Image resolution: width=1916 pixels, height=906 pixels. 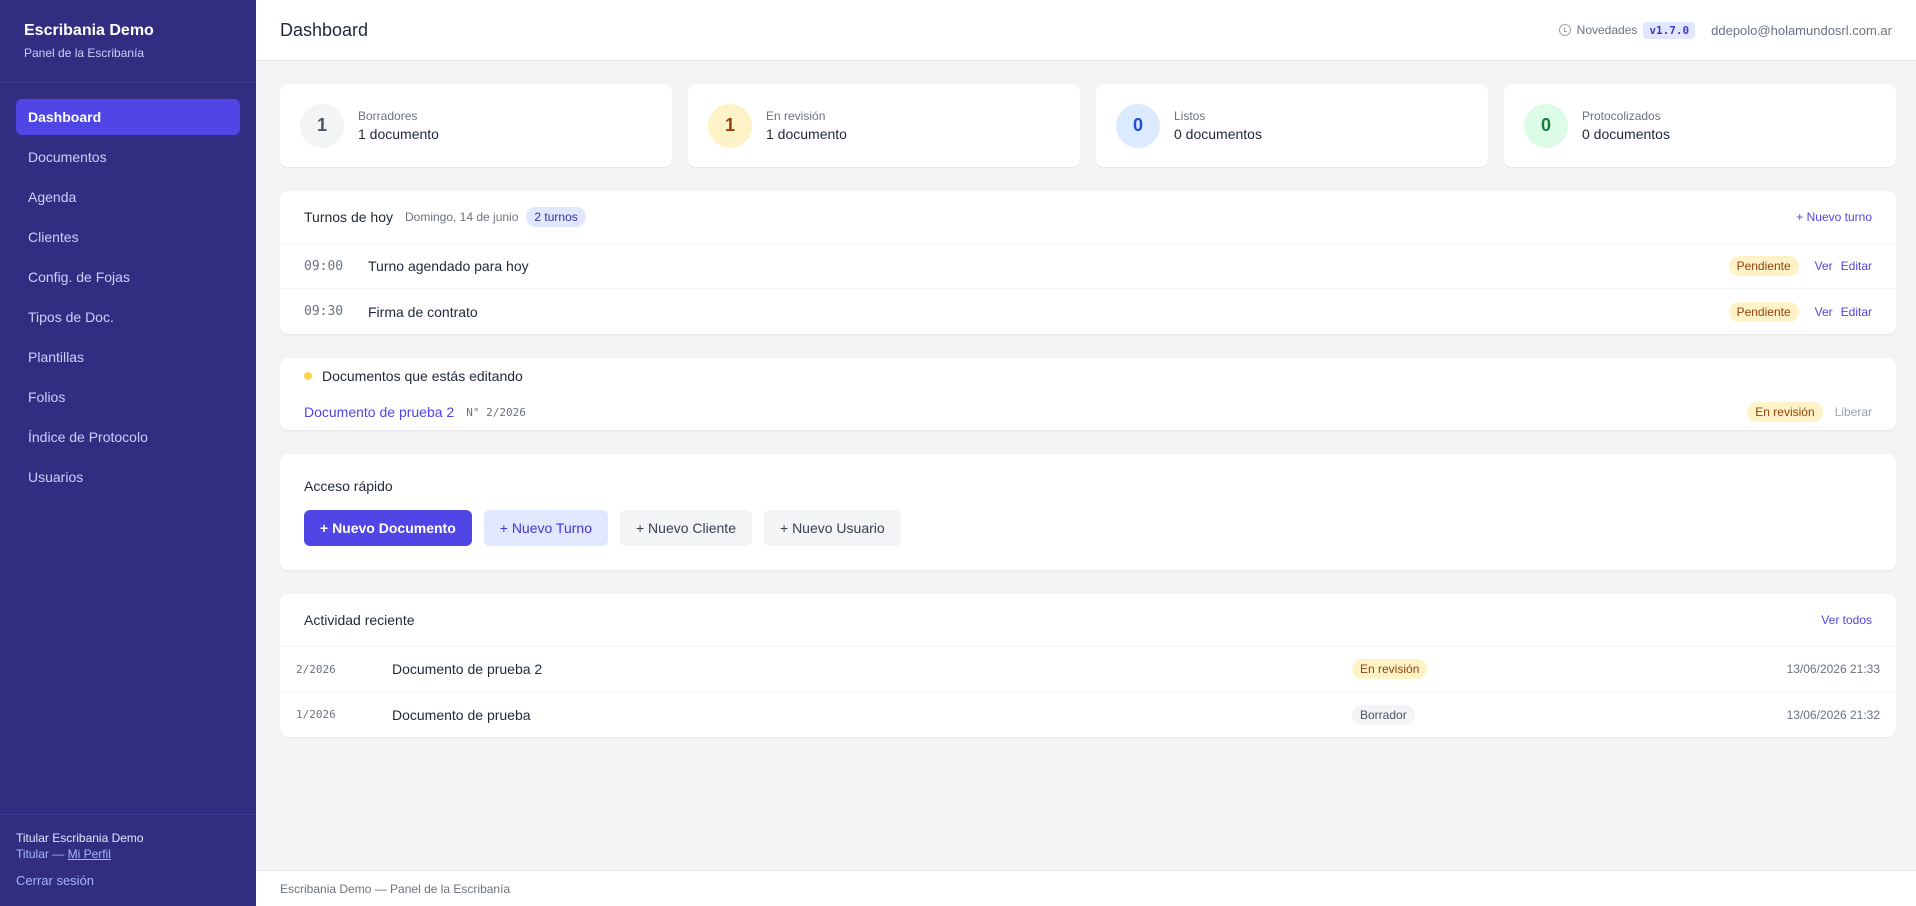 I want to click on quick-access-title: Acceso rápido, so click(x=348, y=486).